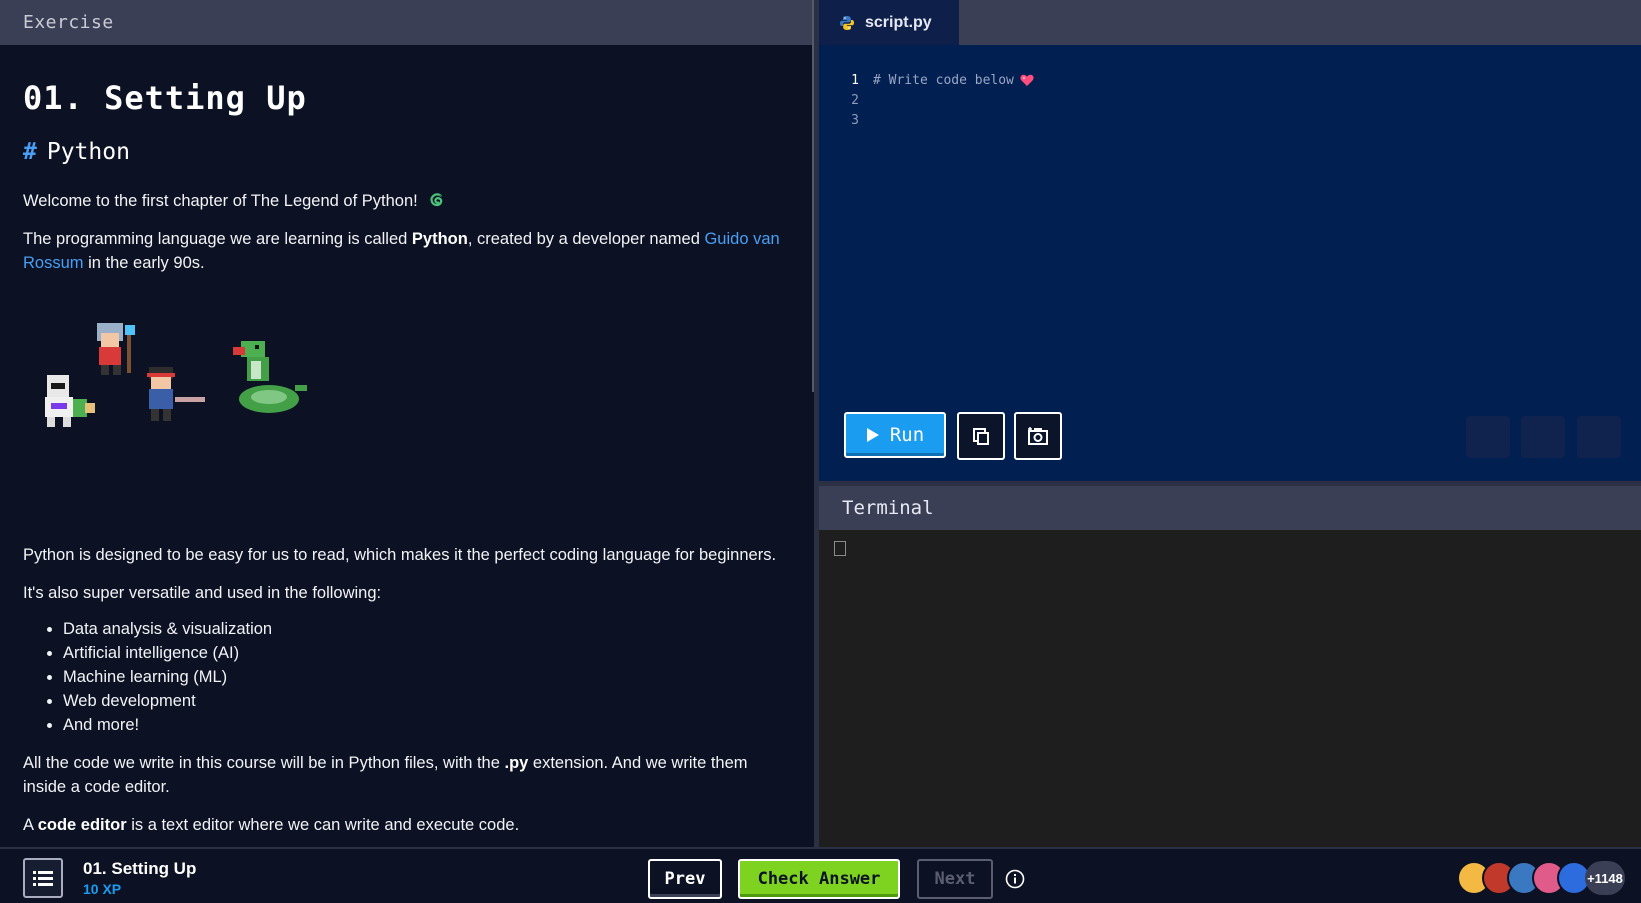  What do you see at coordinates (847, 22) in the screenshot?
I see `python-icon` at bounding box center [847, 22].